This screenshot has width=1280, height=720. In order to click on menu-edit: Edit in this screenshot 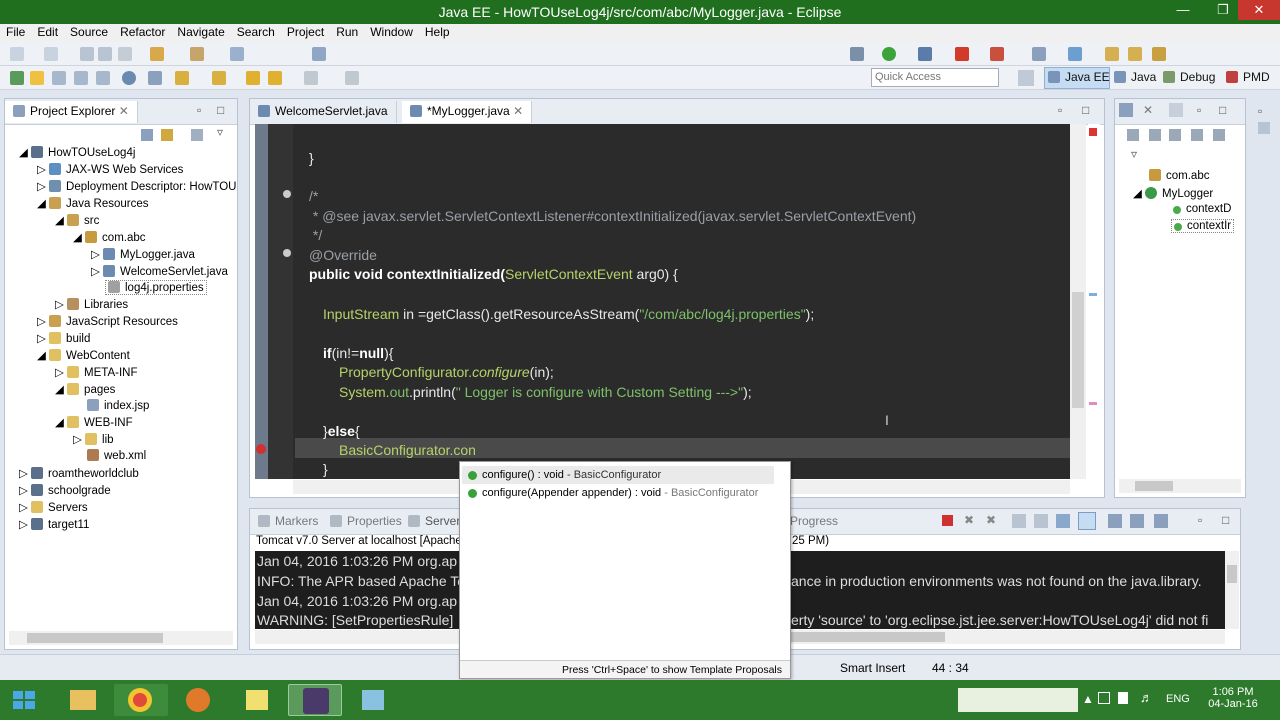, I will do `click(47, 32)`.